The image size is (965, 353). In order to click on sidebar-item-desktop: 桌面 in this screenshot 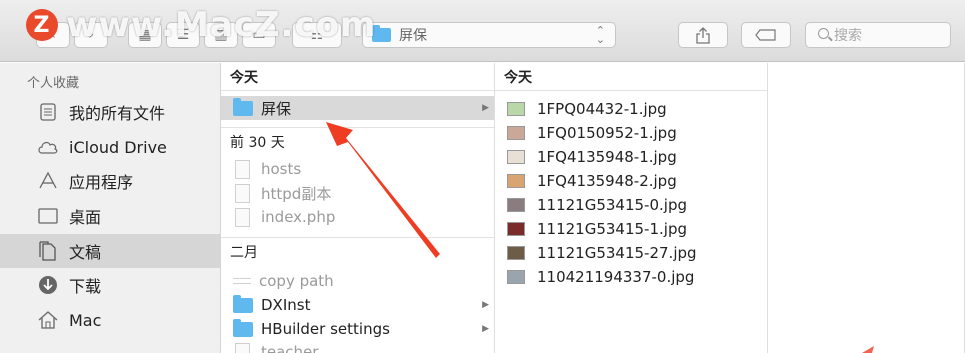, I will do `click(110, 216)`.